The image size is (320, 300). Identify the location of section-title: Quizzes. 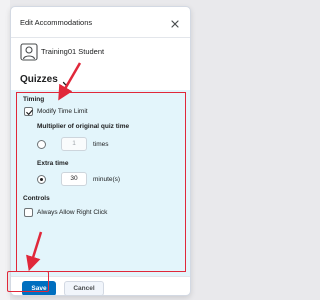
(39, 79).